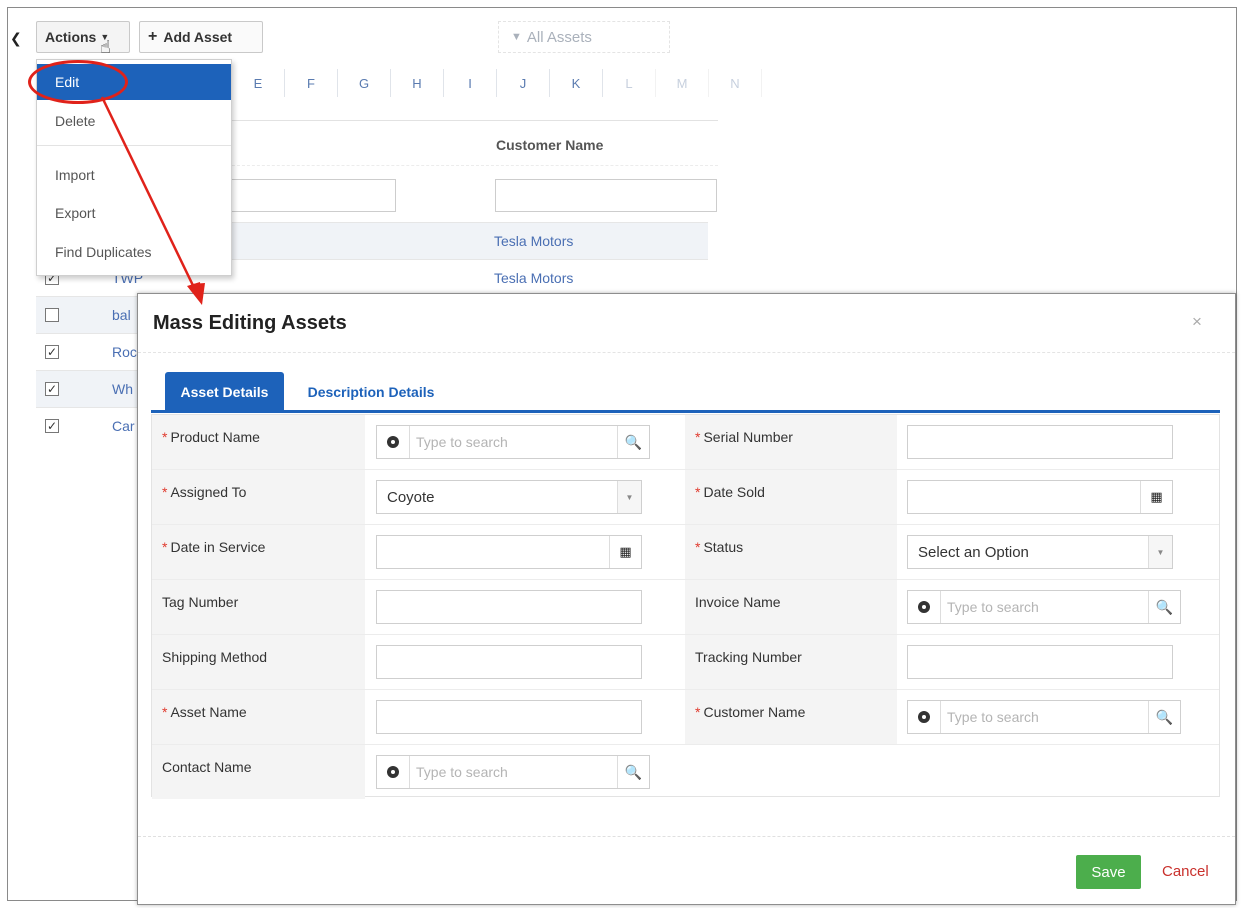 The height and width of the screenshot is (908, 1244). Describe the element at coordinates (134, 252) in the screenshot. I see `menu-item-find-duplicates: Find Duplicates` at that location.